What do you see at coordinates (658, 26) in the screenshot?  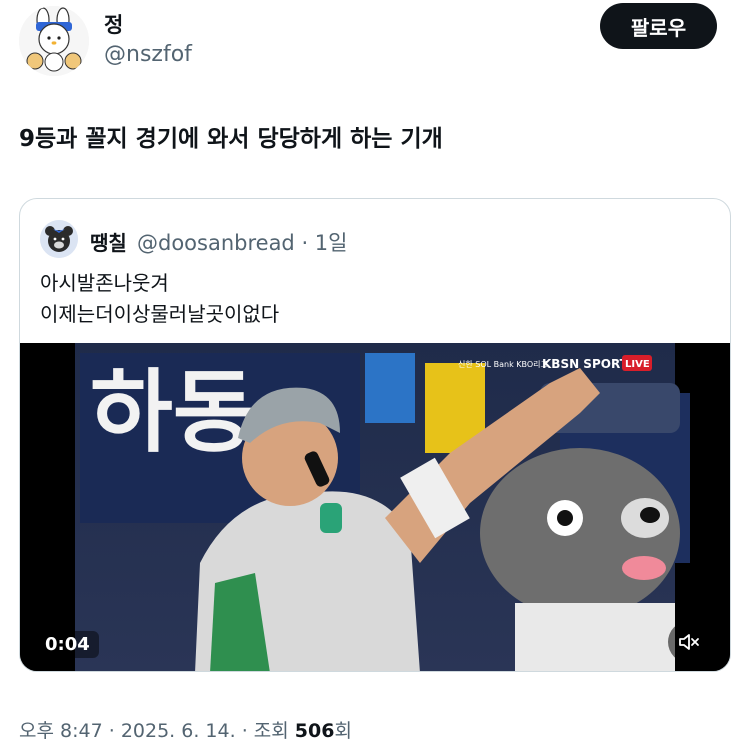 I see `follow-button: 팔로우` at bounding box center [658, 26].